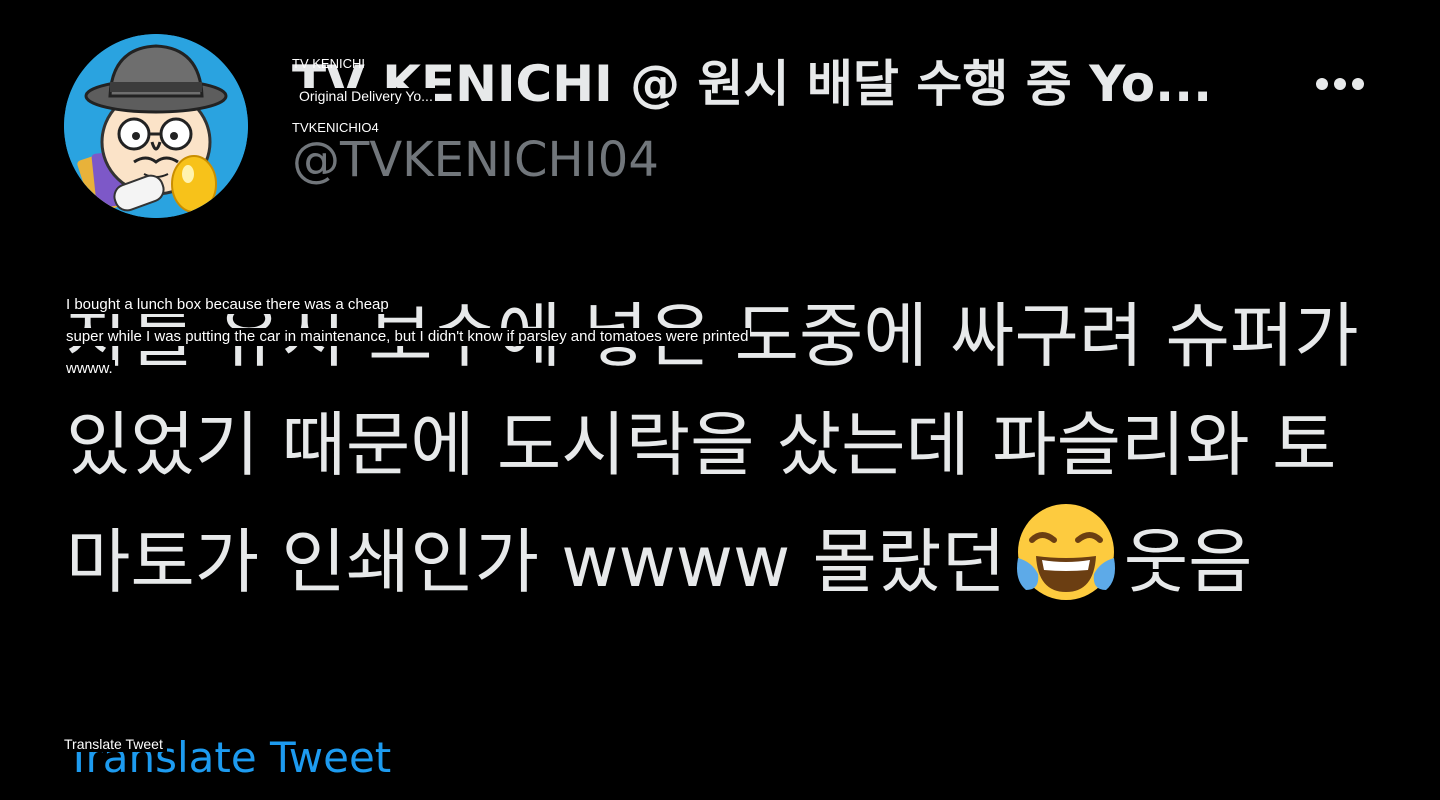 The image size is (1440, 800). Describe the element at coordinates (475, 160) in the screenshot. I see `user-handle: @TVKENICHI04` at that location.